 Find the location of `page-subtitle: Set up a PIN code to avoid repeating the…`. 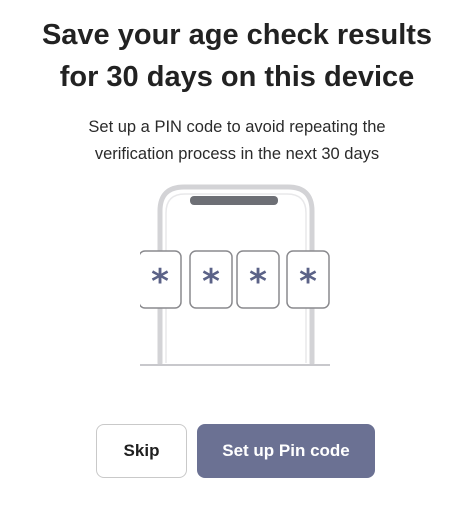

page-subtitle: Set up a PIN code to avoid repeating the… is located at coordinates (237, 141).